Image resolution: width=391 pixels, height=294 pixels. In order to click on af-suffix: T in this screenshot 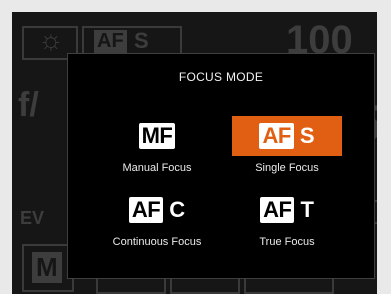, I will do `click(307, 209)`.